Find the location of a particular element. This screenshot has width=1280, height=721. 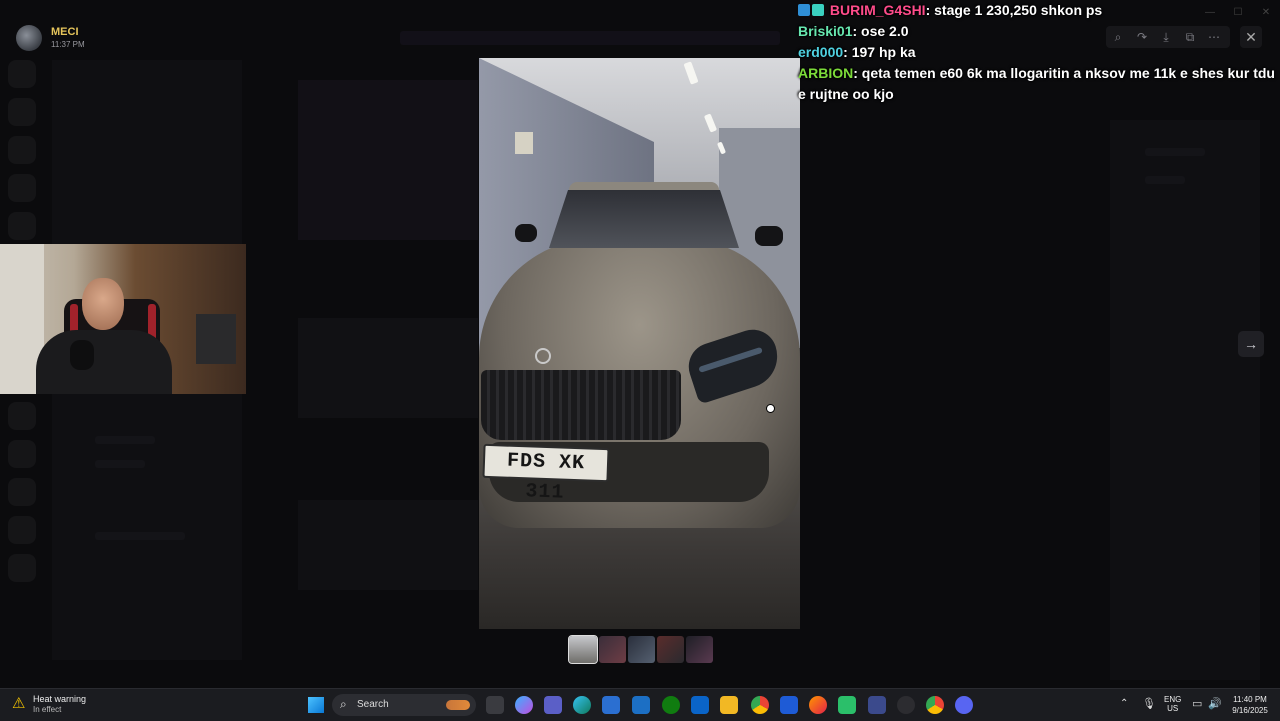

chrome-profile-icon is located at coordinates (935, 705).